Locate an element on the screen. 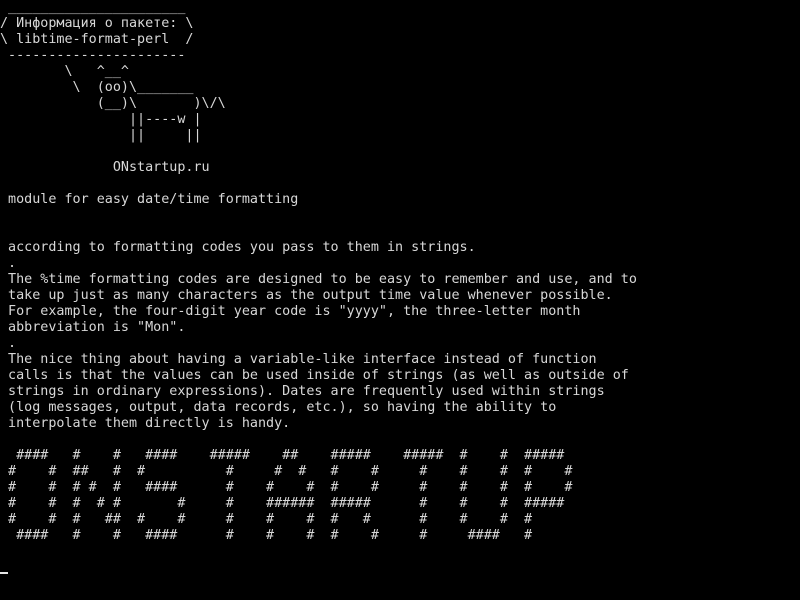 The image size is (800, 600). cowsay-bubble-line-1: / Информация о пакете: \ is located at coordinates (97, 23).